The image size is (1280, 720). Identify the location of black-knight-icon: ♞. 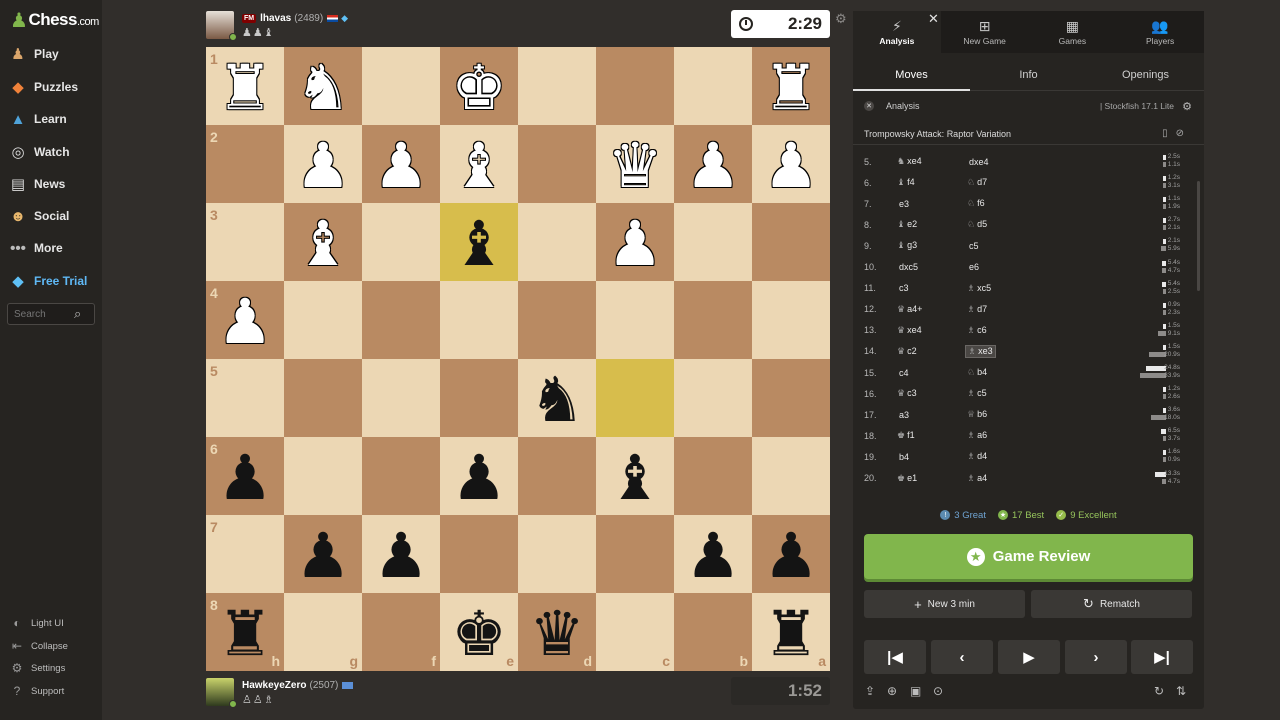
(557, 400).